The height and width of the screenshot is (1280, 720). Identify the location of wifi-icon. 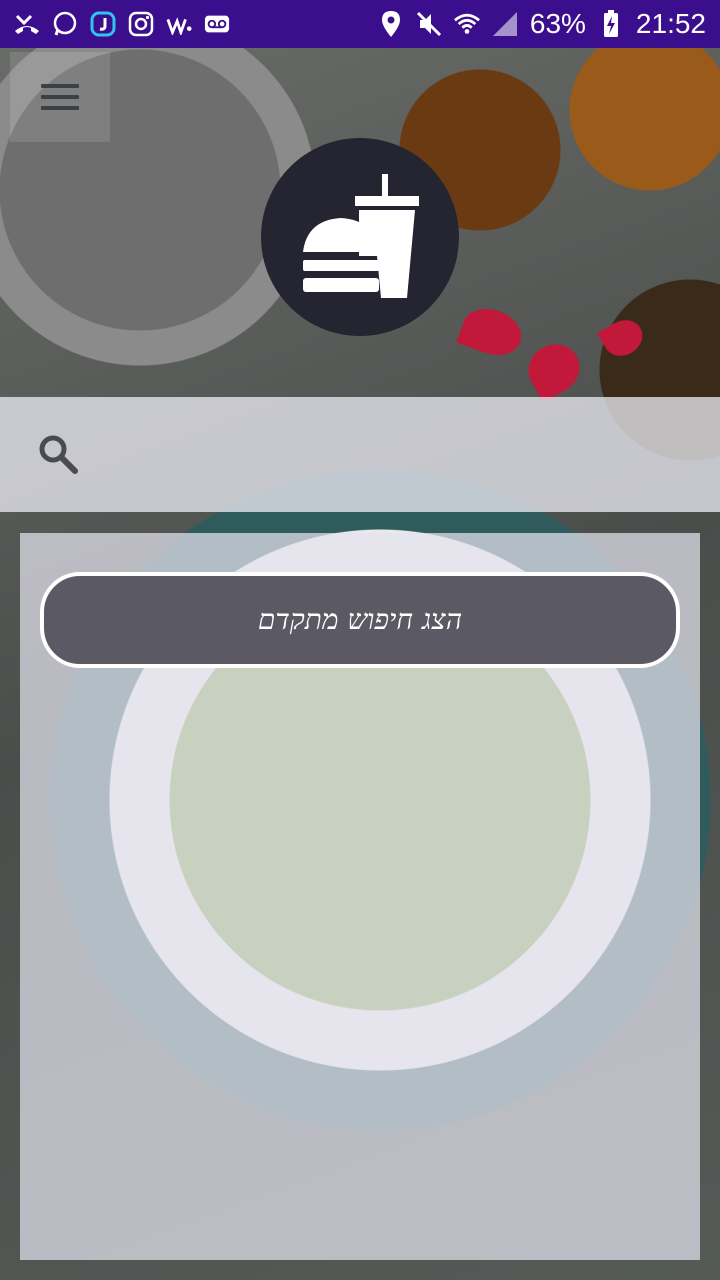
(466, 24).